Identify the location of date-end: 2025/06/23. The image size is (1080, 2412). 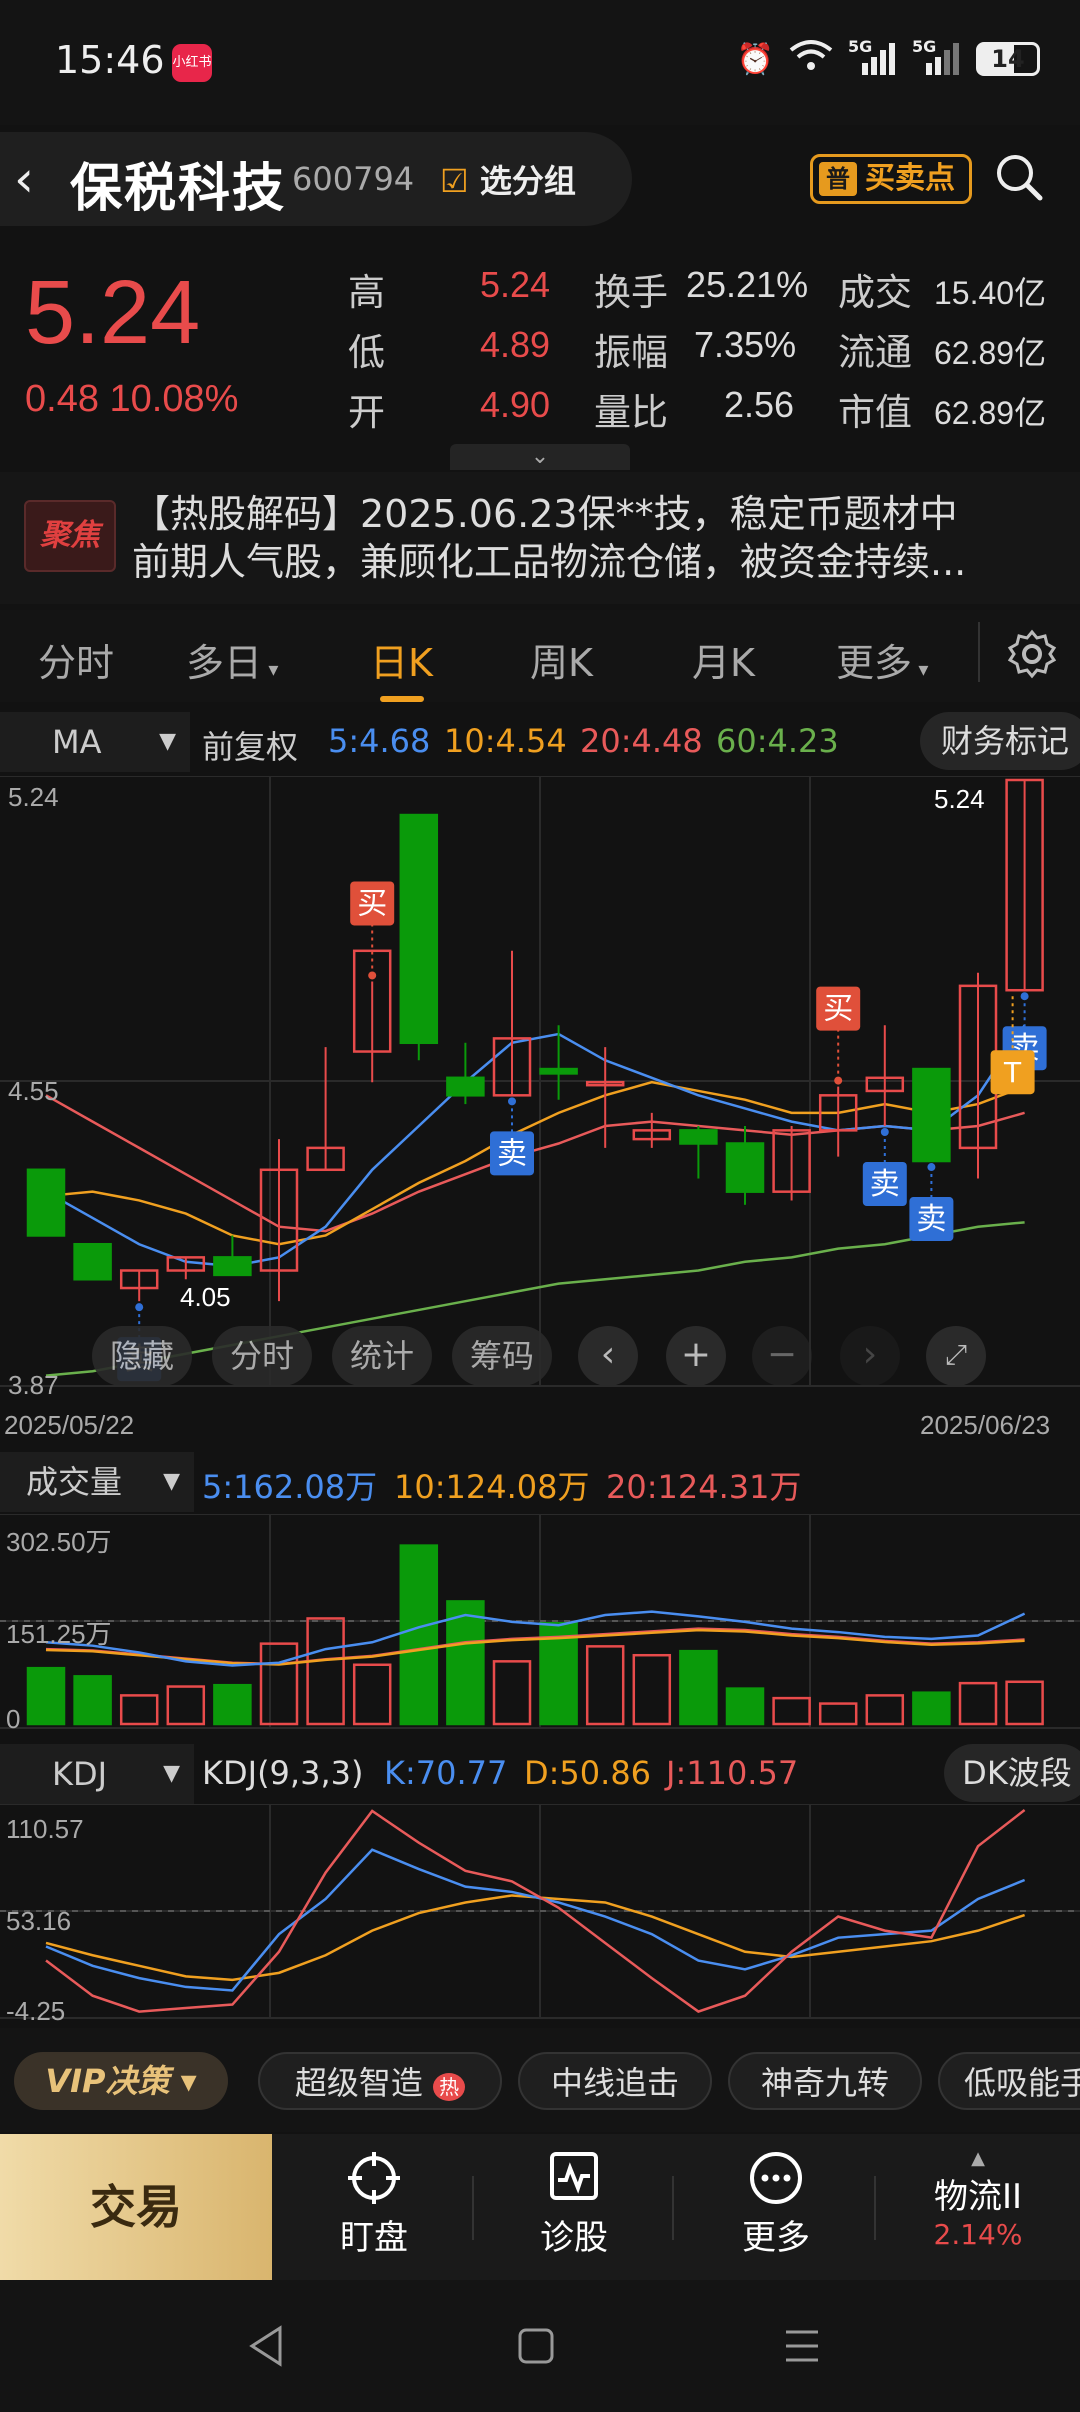
(985, 1425).